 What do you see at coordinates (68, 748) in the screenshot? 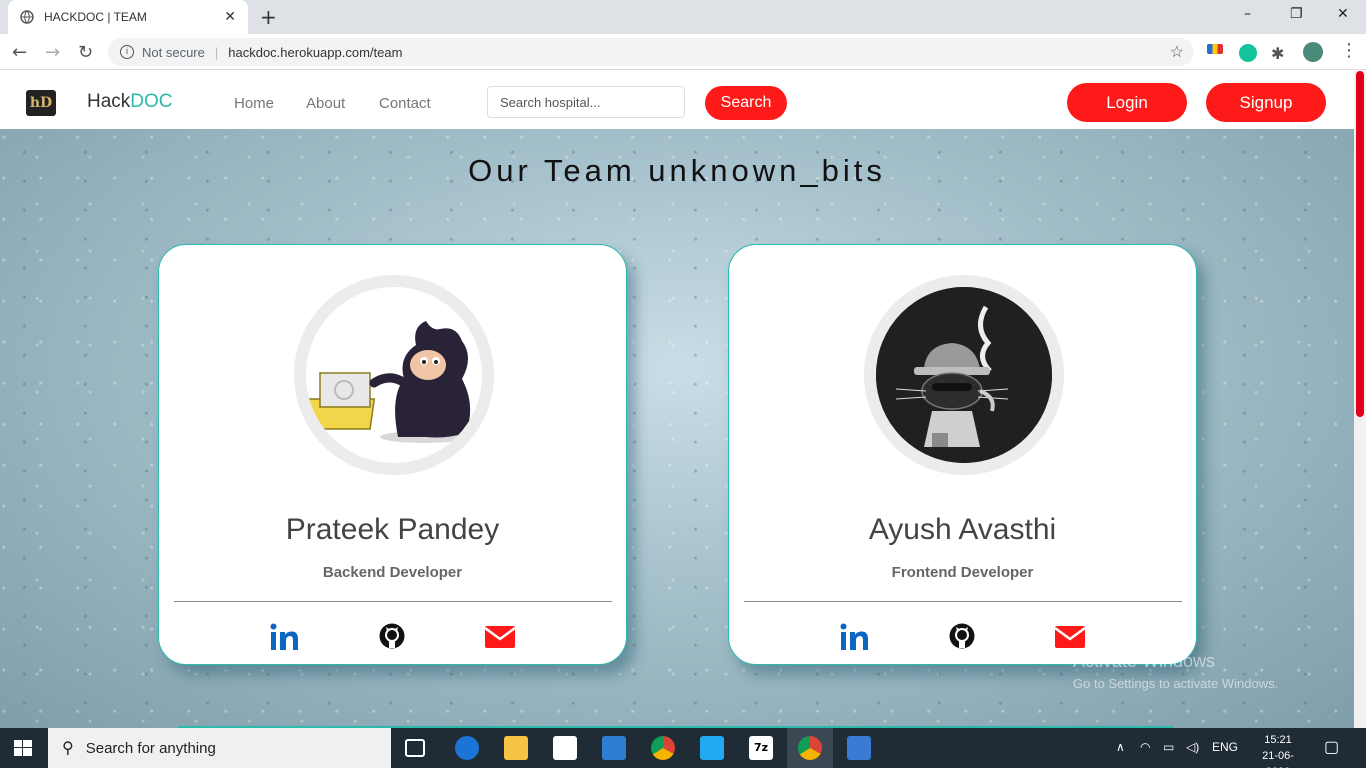
I see `search-icon: ⚲` at bounding box center [68, 748].